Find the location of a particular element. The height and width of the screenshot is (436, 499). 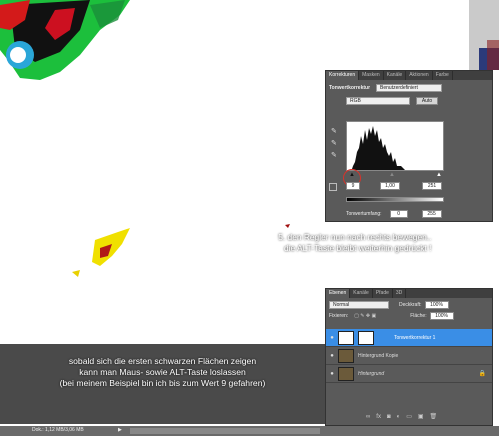

layer-name: Tonwertkorrektur 1 is located at coordinates (414, 338).